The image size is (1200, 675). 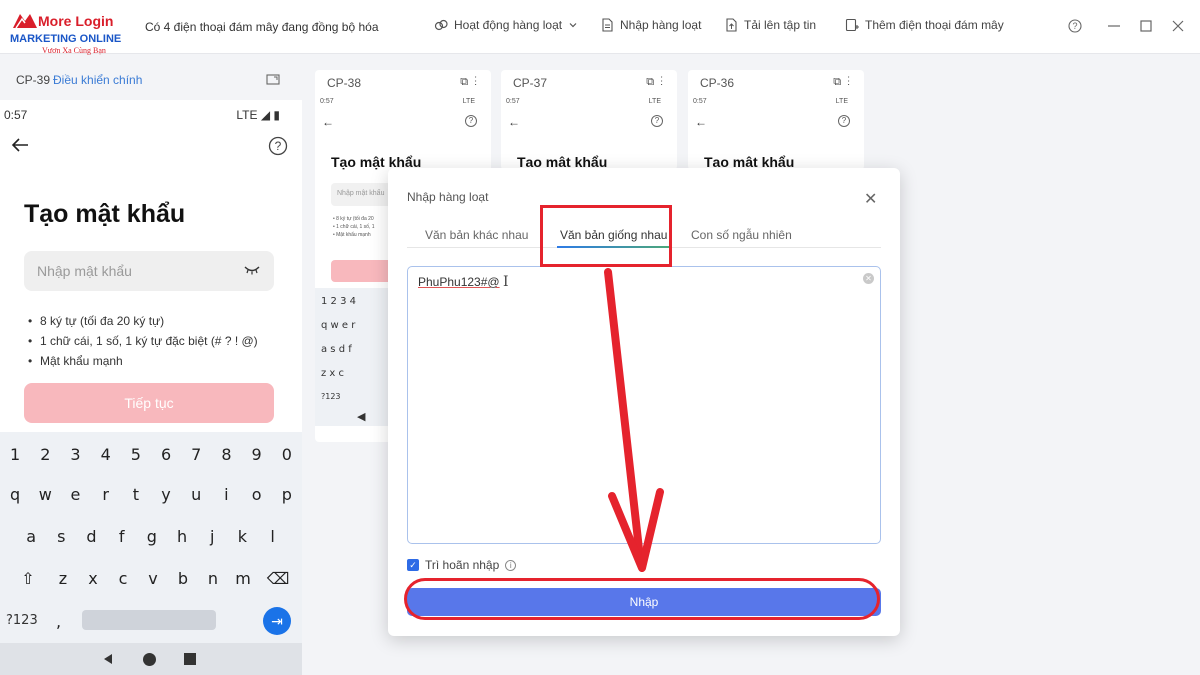 What do you see at coordinates (149, 659) in the screenshot?
I see `nav-home-icon` at bounding box center [149, 659].